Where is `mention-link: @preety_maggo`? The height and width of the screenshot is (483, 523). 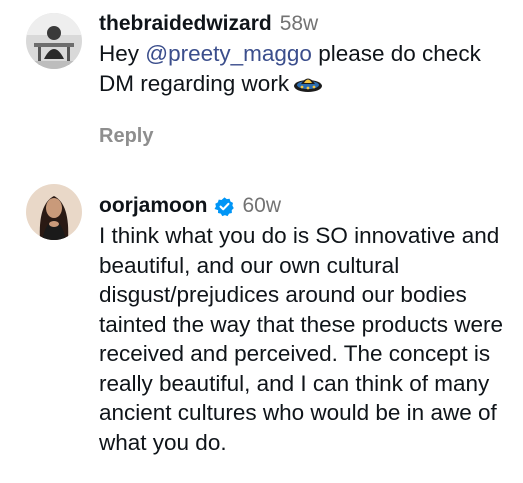
mention-link: @preety_maggo is located at coordinates (228, 53).